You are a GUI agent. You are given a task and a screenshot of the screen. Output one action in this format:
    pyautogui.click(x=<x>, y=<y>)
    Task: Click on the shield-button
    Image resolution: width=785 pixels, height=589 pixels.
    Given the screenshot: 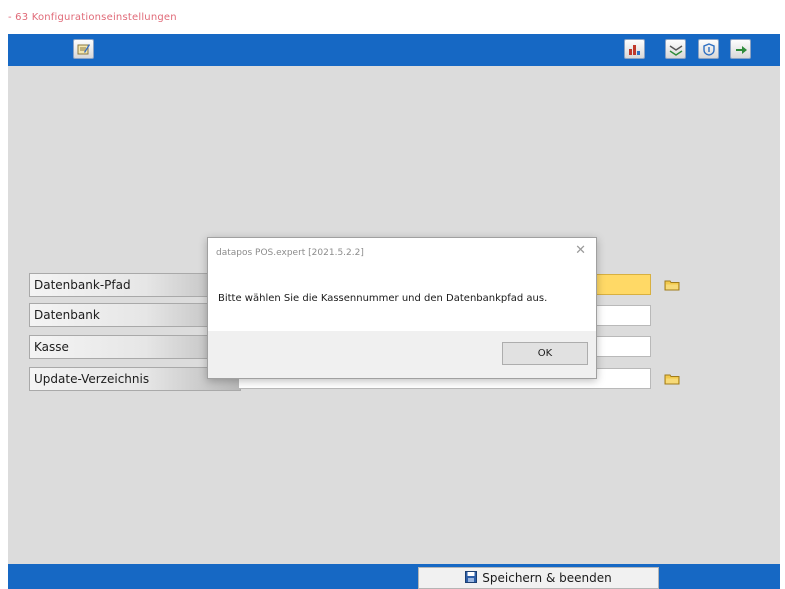 What is the action you would take?
    pyautogui.click(x=708, y=49)
    